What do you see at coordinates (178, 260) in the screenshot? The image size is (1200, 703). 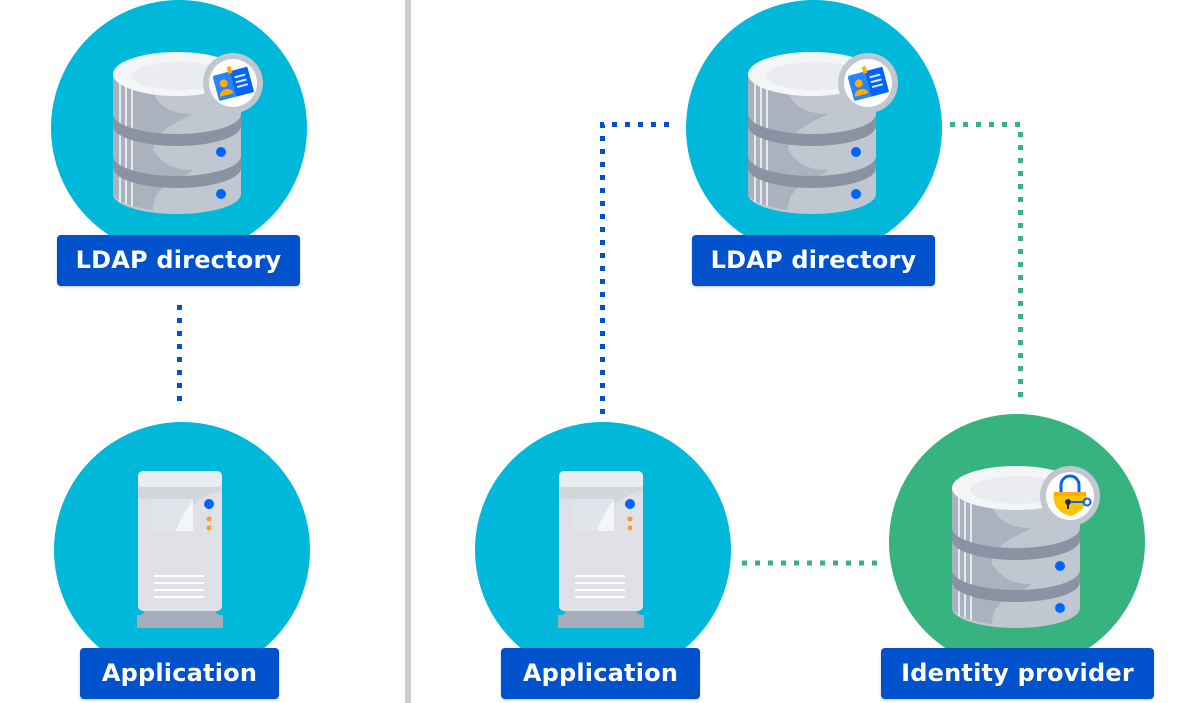 I see `left-ldap-label: LDAP directory` at bounding box center [178, 260].